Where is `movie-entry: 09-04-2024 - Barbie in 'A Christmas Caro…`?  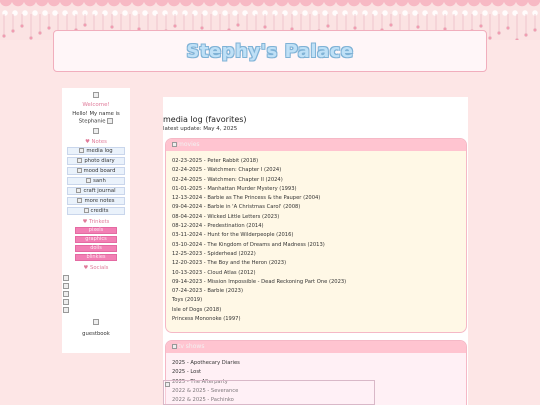
movie-entry: 09-04-2024 - Barbie in 'A Christmas Caro… is located at coordinates (236, 207).